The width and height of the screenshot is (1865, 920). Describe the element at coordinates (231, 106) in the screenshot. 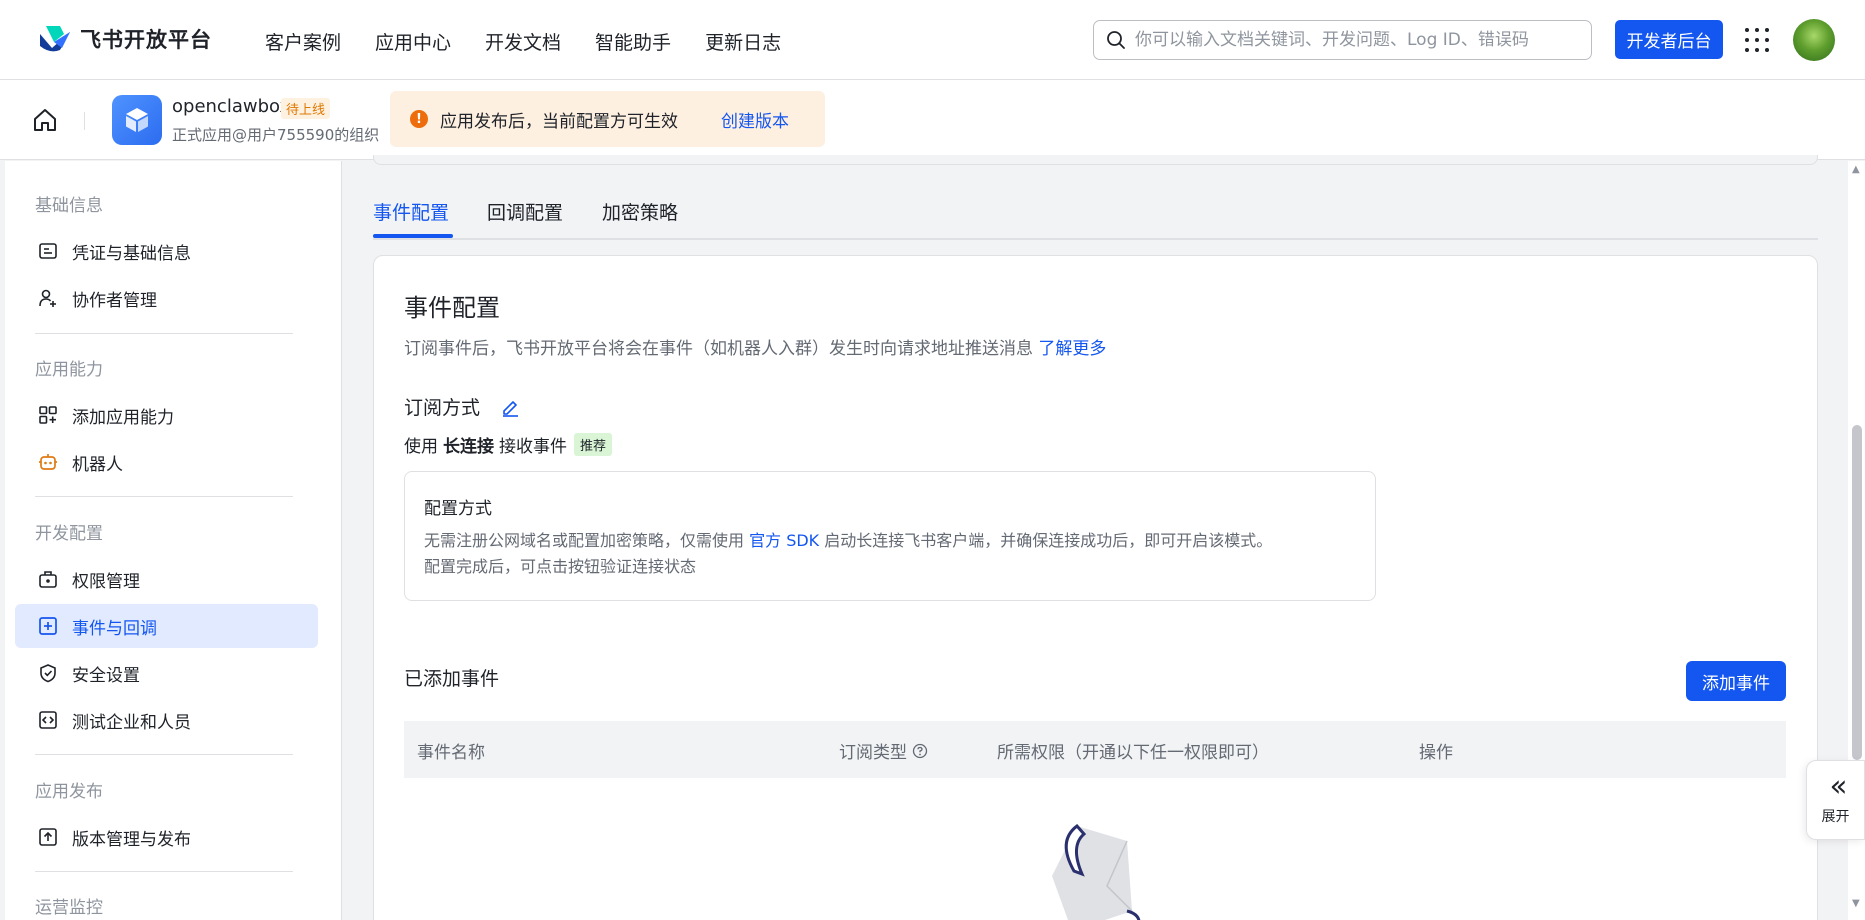

I see `app-name: openclawbox` at that location.